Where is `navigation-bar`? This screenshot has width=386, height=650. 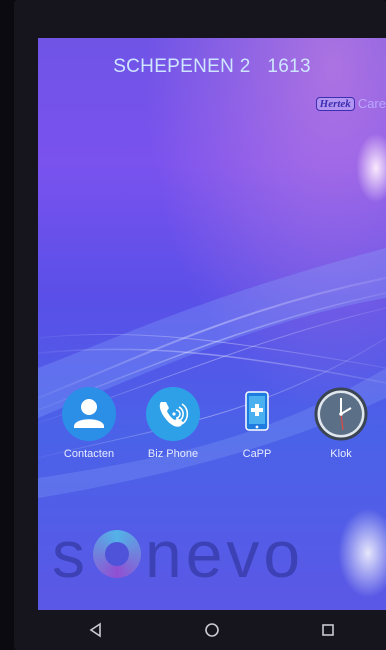 navigation-bar is located at coordinates (212, 630).